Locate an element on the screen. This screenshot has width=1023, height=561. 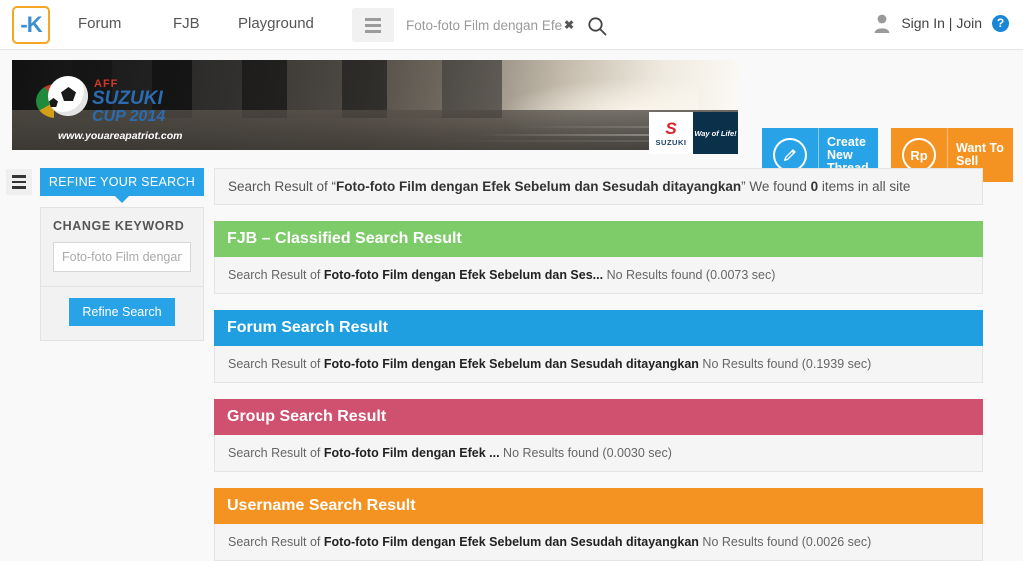
suzuki-tagline: Way of Life! is located at coordinates (715, 133).